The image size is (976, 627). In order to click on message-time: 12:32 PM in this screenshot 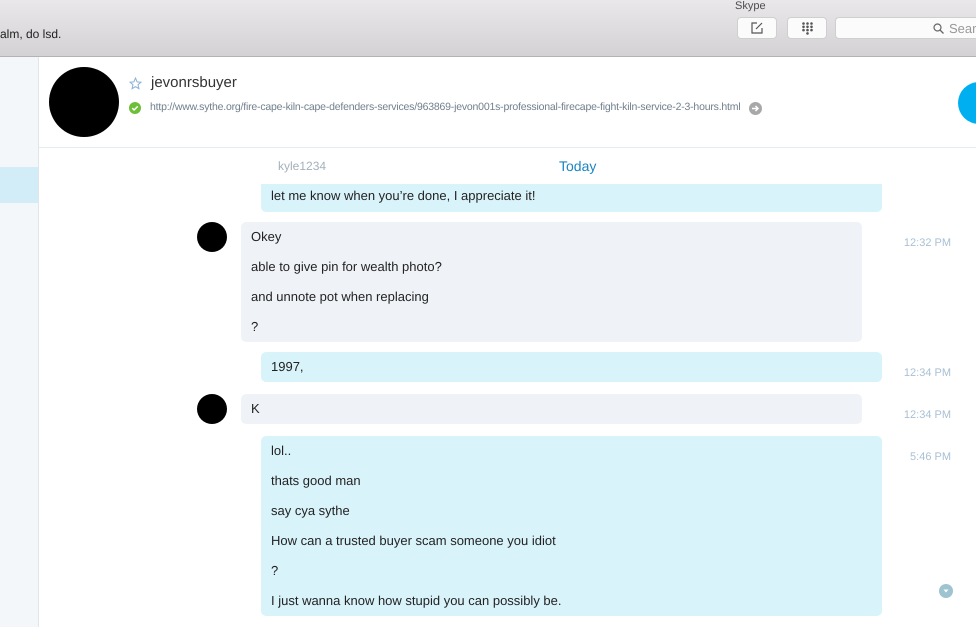, I will do `click(927, 243)`.